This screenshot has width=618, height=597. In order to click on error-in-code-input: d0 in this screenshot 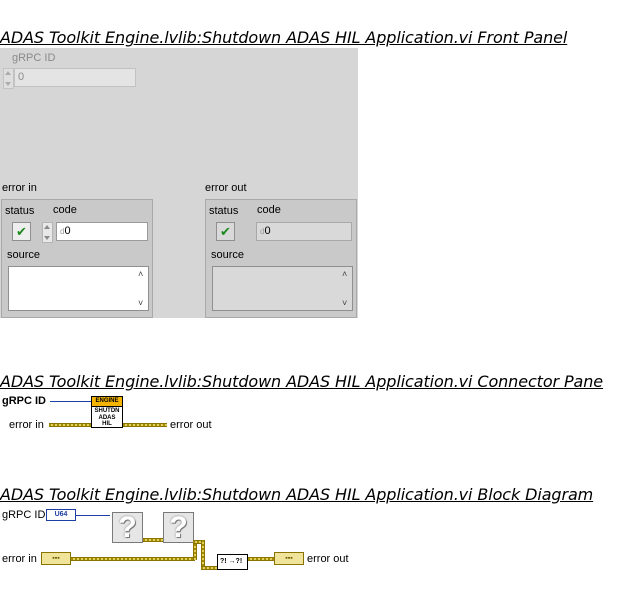, I will do `click(102, 231)`.